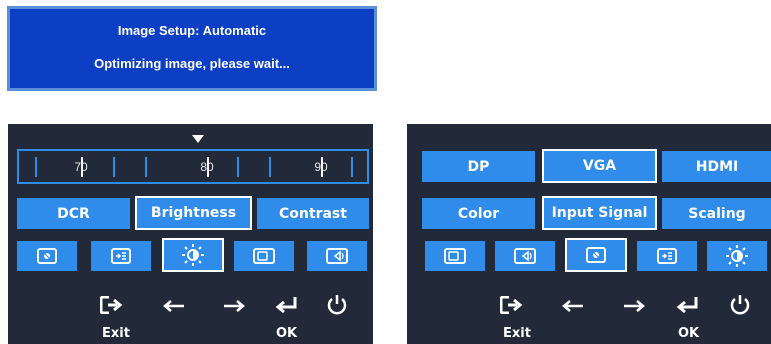 This screenshot has width=771, height=344. What do you see at coordinates (478, 213) in the screenshot?
I see `color-button: Color` at bounding box center [478, 213].